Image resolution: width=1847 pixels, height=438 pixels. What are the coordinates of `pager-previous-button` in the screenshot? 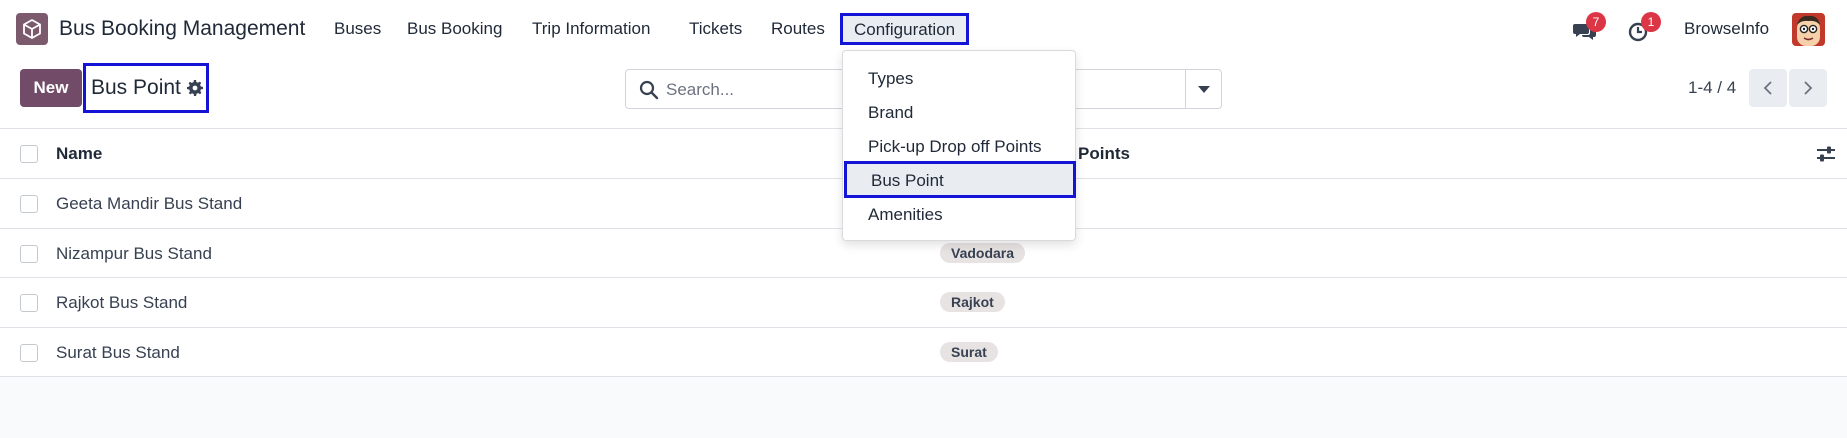 It's located at (1768, 88).